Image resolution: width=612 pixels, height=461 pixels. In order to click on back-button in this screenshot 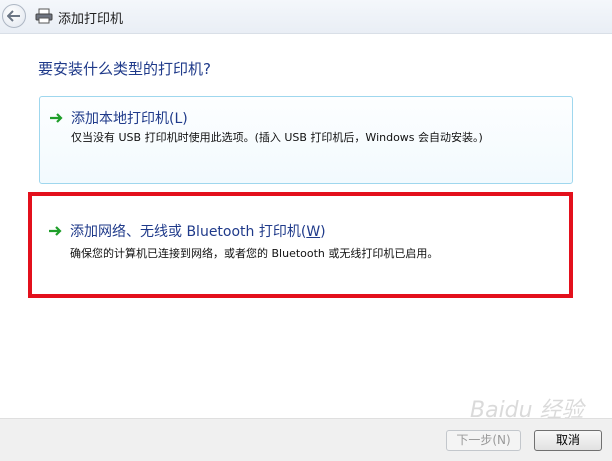, I will do `click(14, 16)`.